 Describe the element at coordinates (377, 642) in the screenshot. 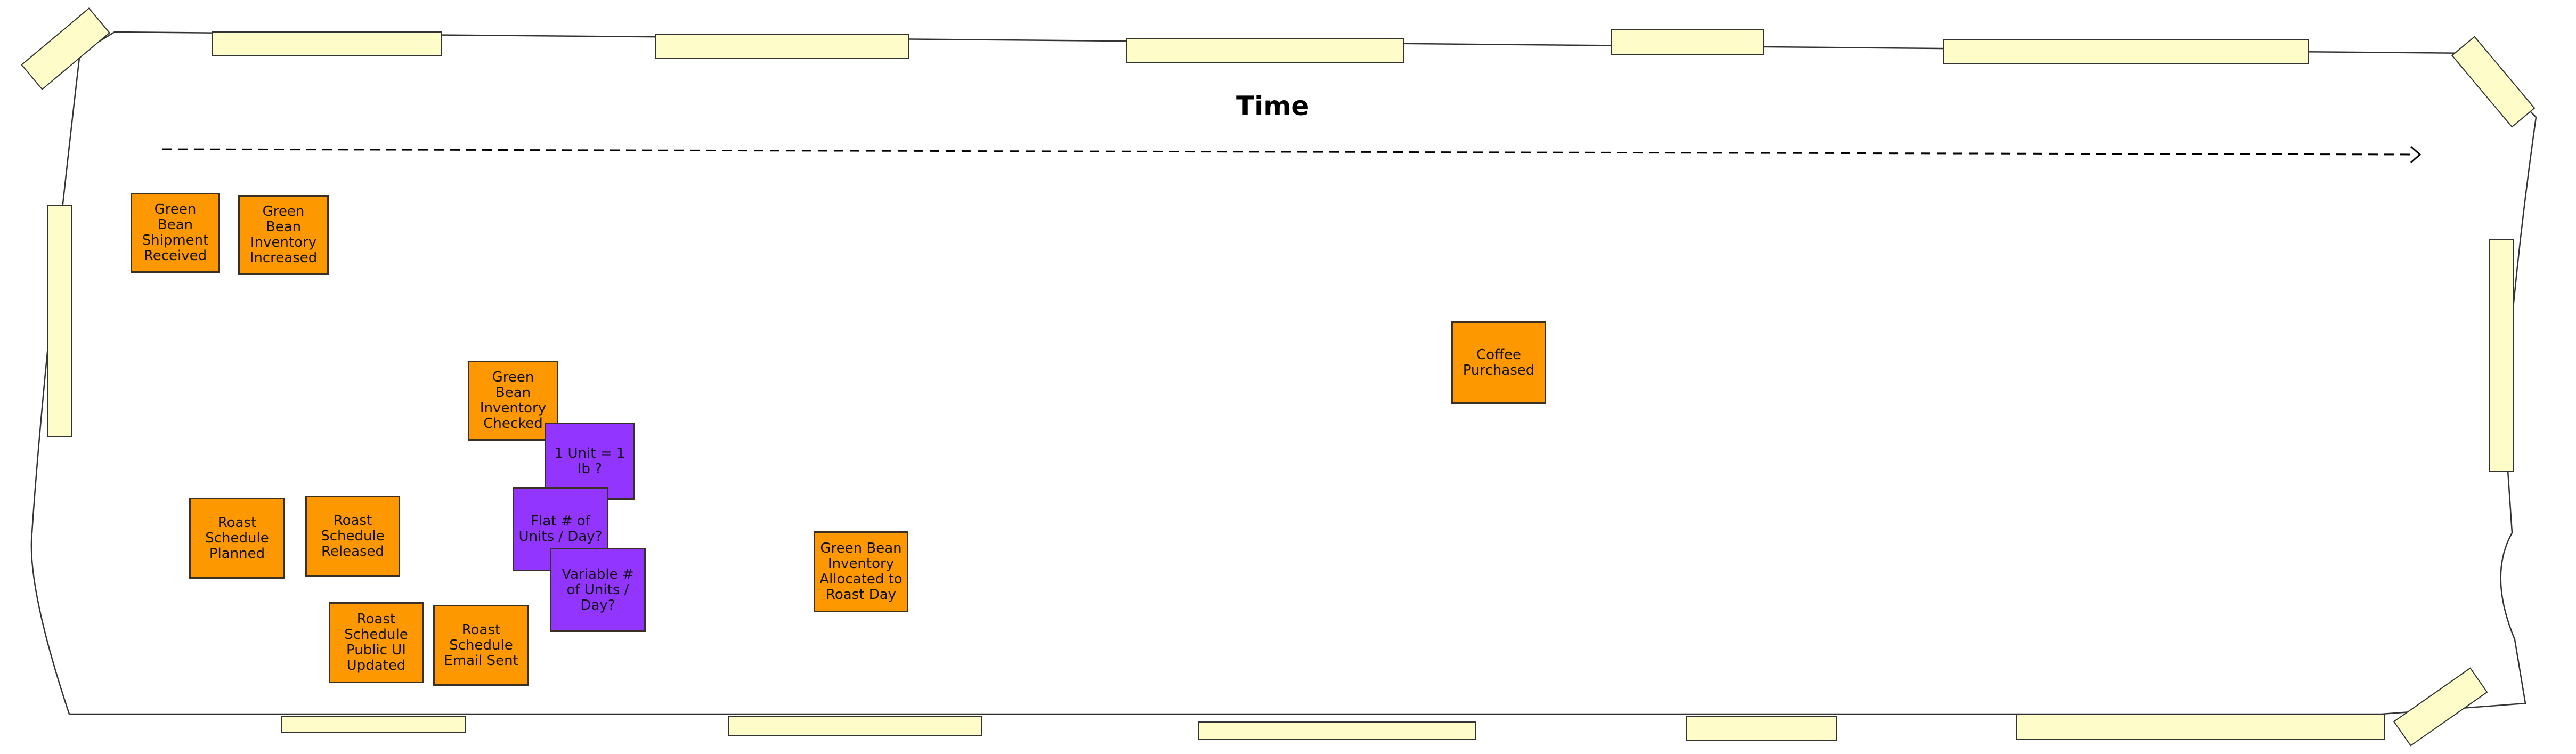

I see `sticky-roast-schedule-public-ui-updated: Roast Schedule Public UI Updated` at that location.